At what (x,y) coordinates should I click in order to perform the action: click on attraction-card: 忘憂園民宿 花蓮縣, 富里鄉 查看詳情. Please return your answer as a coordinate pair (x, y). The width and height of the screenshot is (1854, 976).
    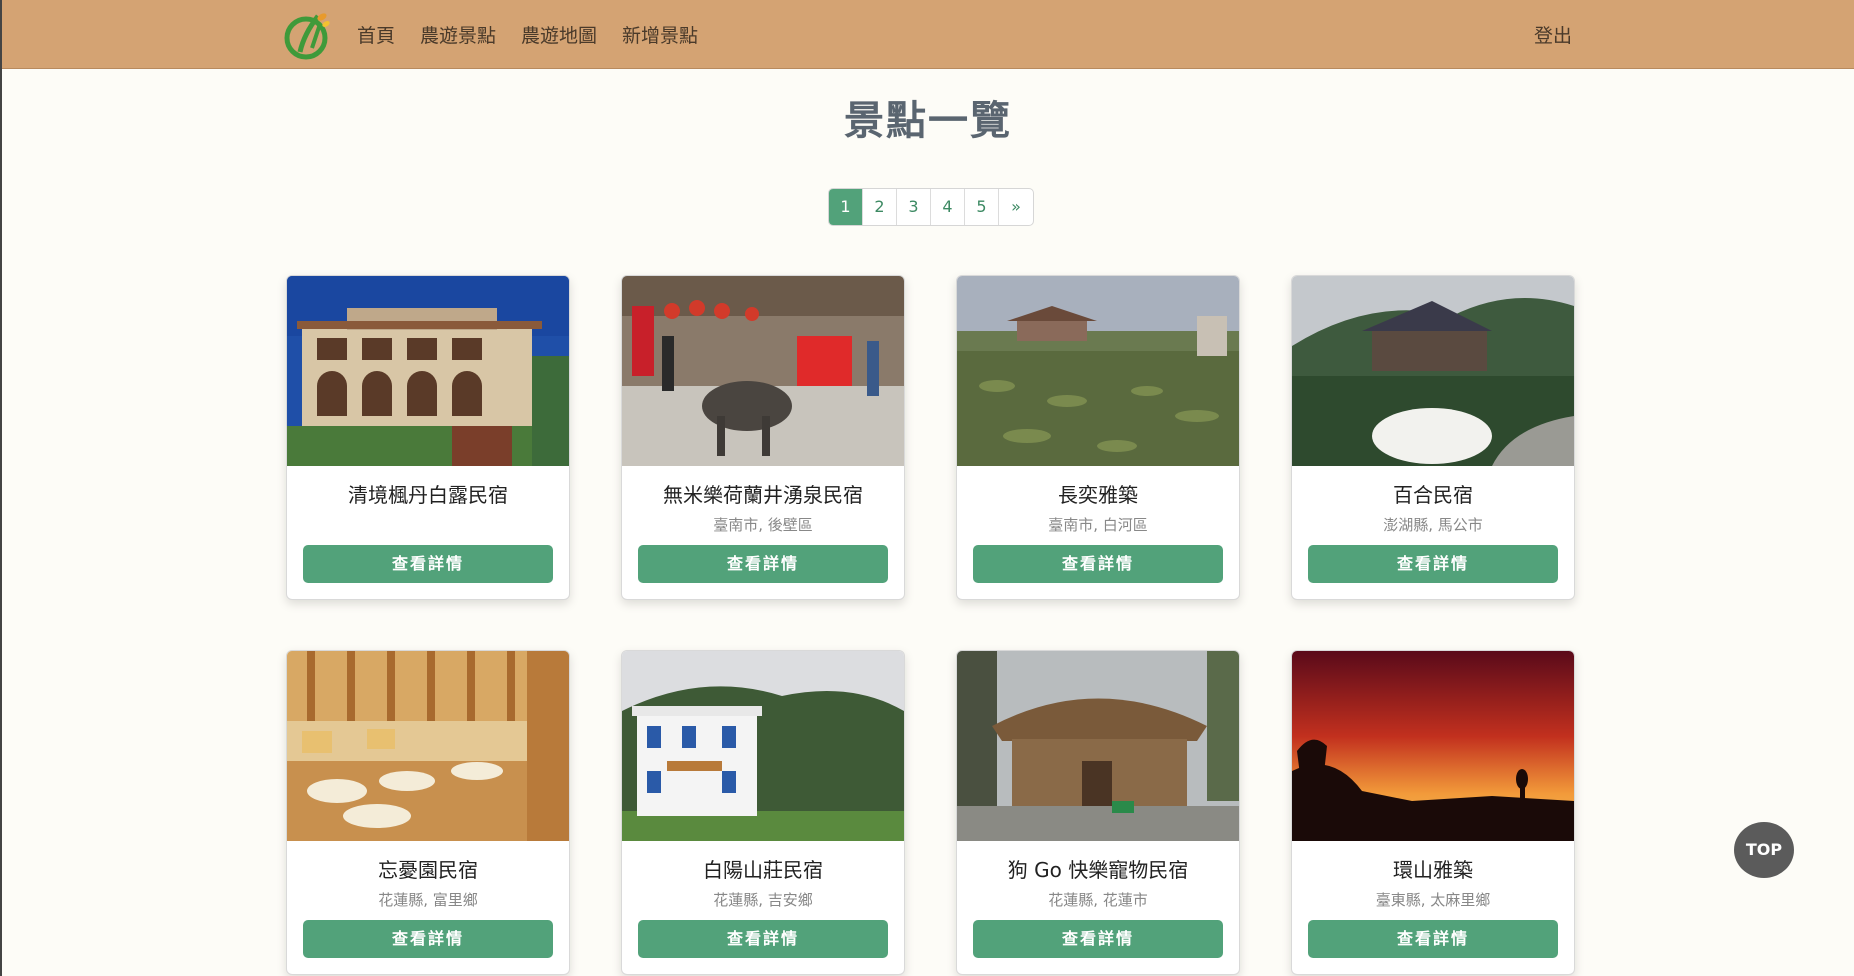
    Looking at the image, I should click on (428, 812).